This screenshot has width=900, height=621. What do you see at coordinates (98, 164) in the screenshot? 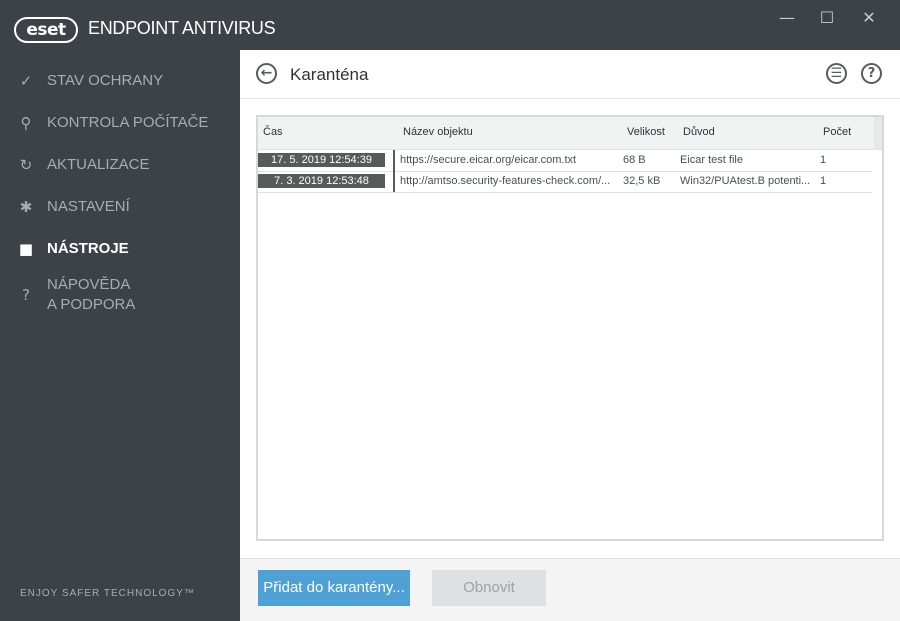
I see `sidebar-item-label: AKTUALIZACE` at bounding box center [98, 164].